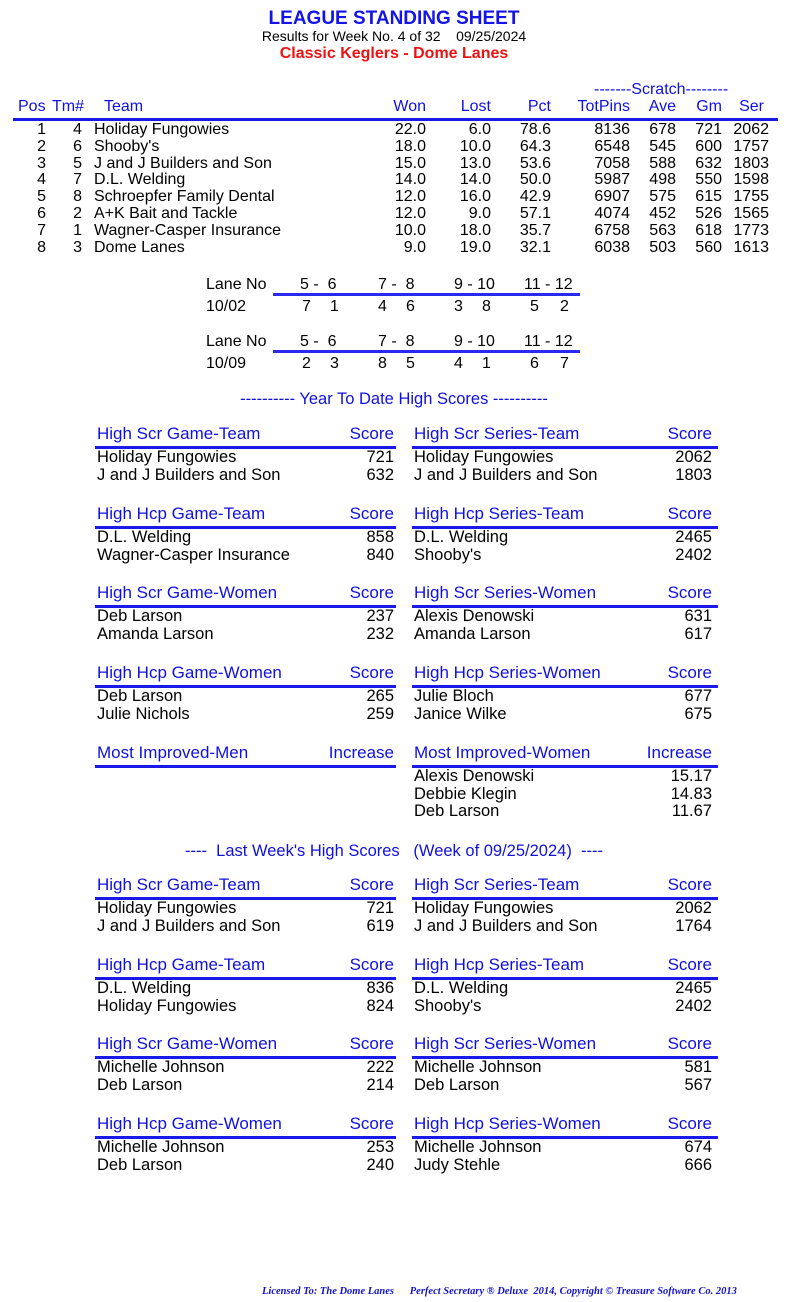 The width and height of the screenshot is (800, 1302). I want to click on standings-gm: 615, so click(708, 197).